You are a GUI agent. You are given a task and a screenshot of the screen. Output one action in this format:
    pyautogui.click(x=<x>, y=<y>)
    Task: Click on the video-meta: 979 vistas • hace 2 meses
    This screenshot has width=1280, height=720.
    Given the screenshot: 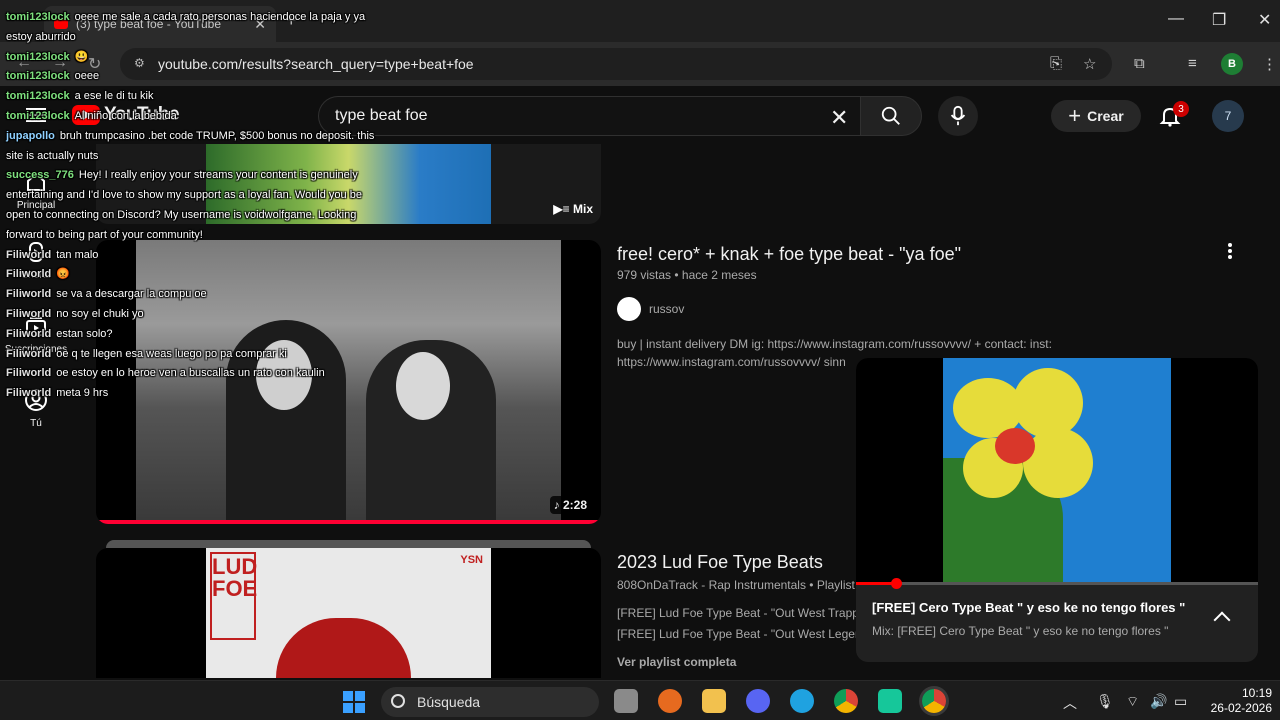 What is the action you would take?
    pyautogui.click(x=687, y=275)
    